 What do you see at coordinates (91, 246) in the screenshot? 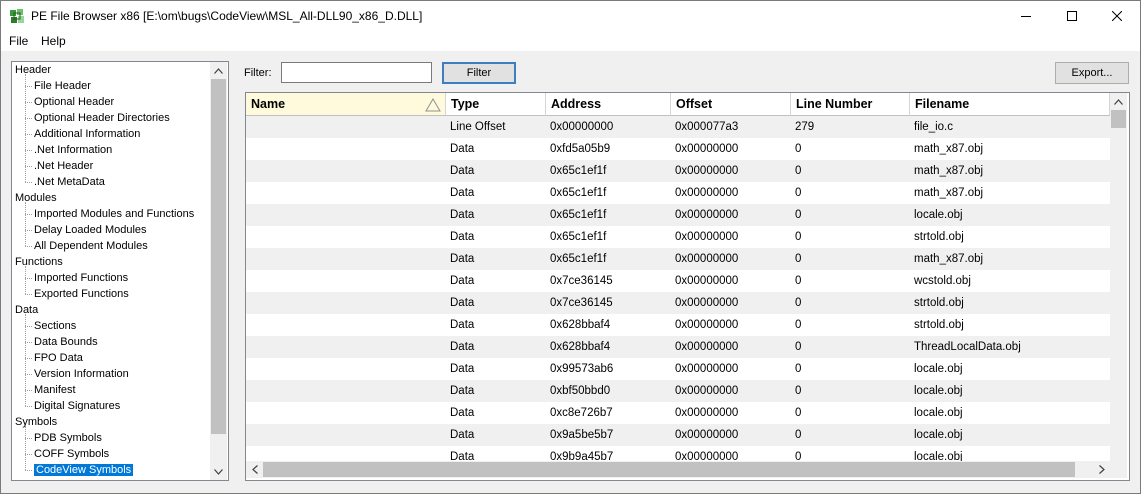
I see `tree-item: All Dependent Modules` at bounding box center [91, 246].